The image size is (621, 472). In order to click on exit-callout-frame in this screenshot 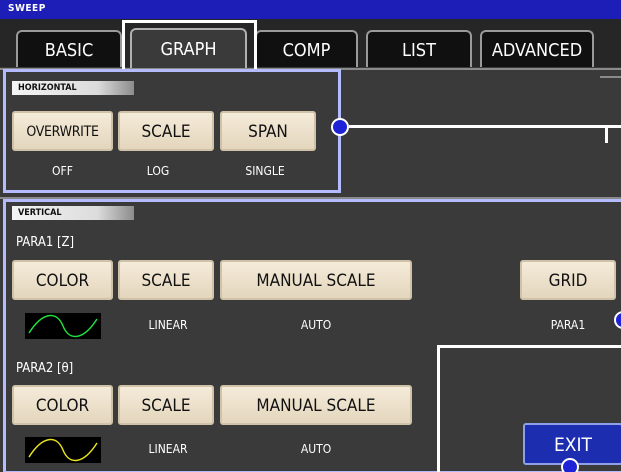, I will do `click(529, 408)`.